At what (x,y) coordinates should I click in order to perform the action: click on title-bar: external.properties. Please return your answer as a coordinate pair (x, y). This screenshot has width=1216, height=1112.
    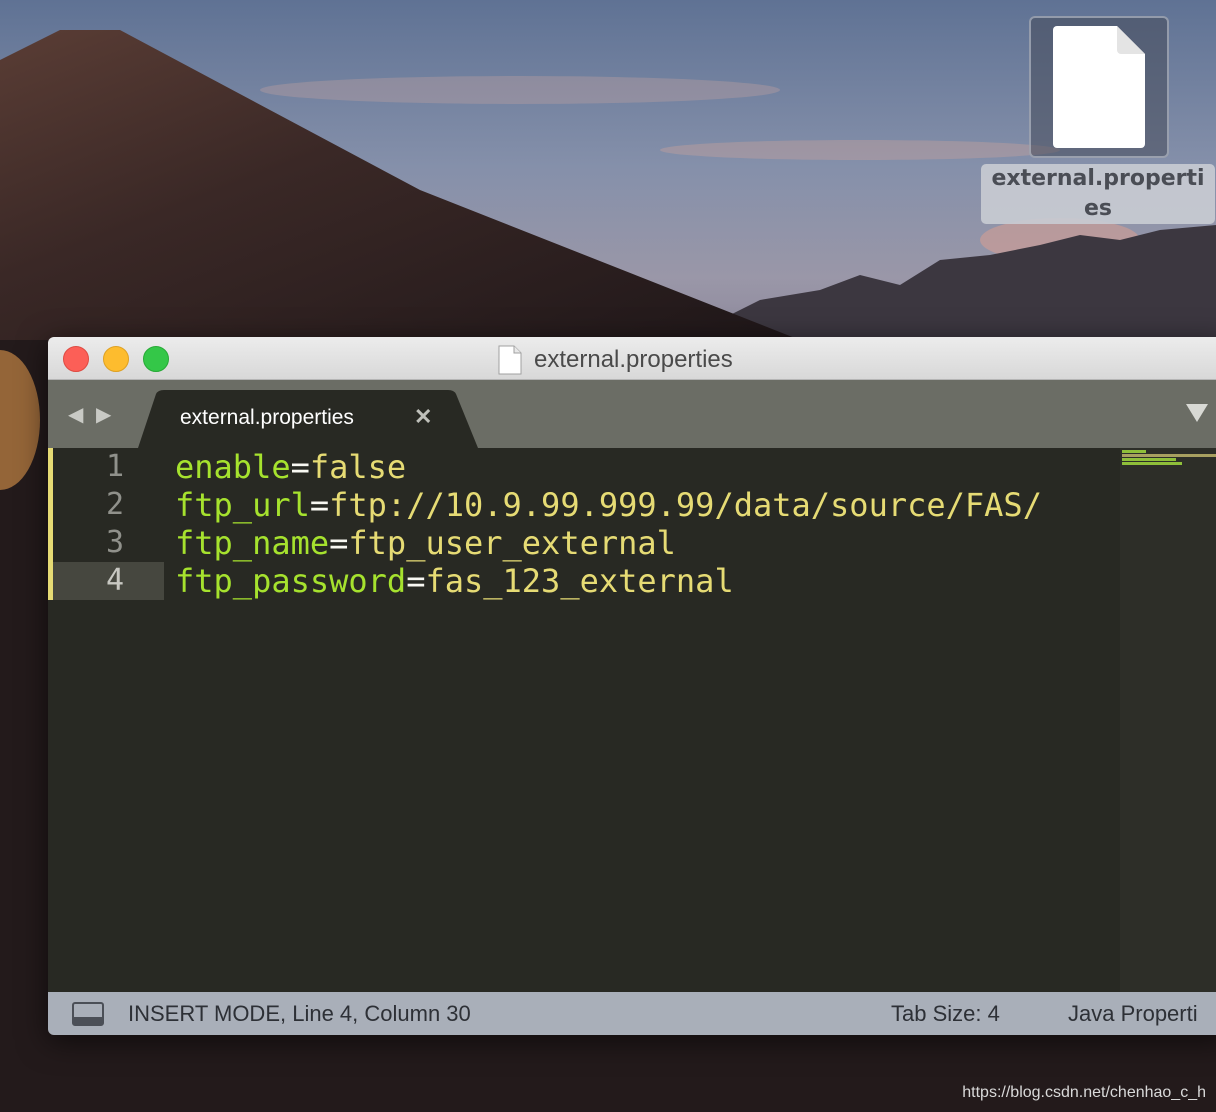
    Looking at the image, I should click on (632, 358).